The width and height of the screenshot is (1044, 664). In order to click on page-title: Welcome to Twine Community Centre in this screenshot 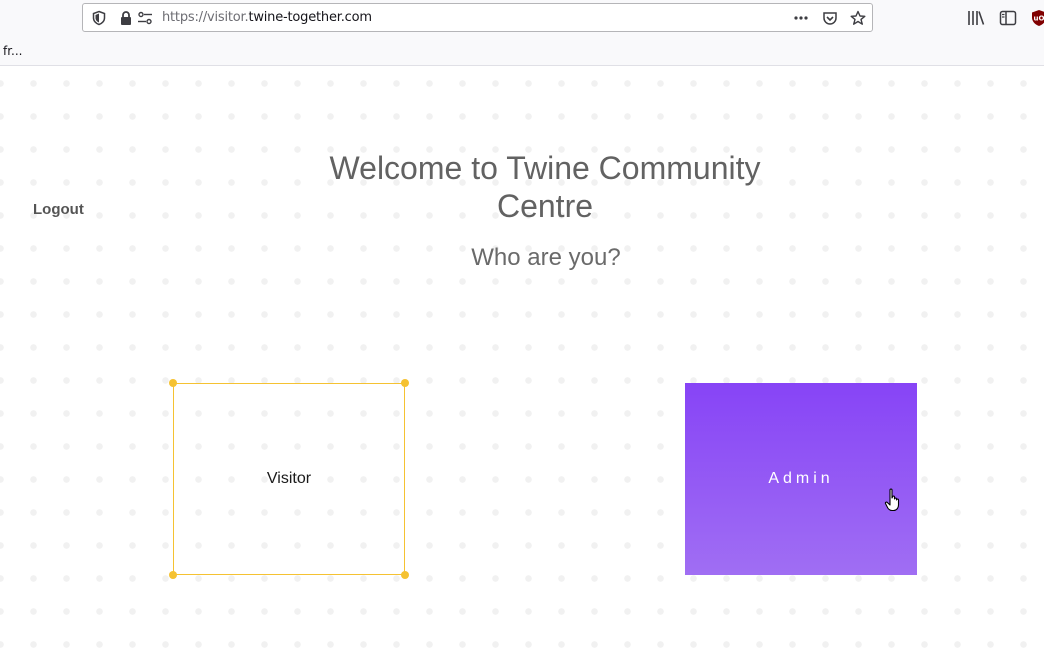, I will do `click(545, 187)`.